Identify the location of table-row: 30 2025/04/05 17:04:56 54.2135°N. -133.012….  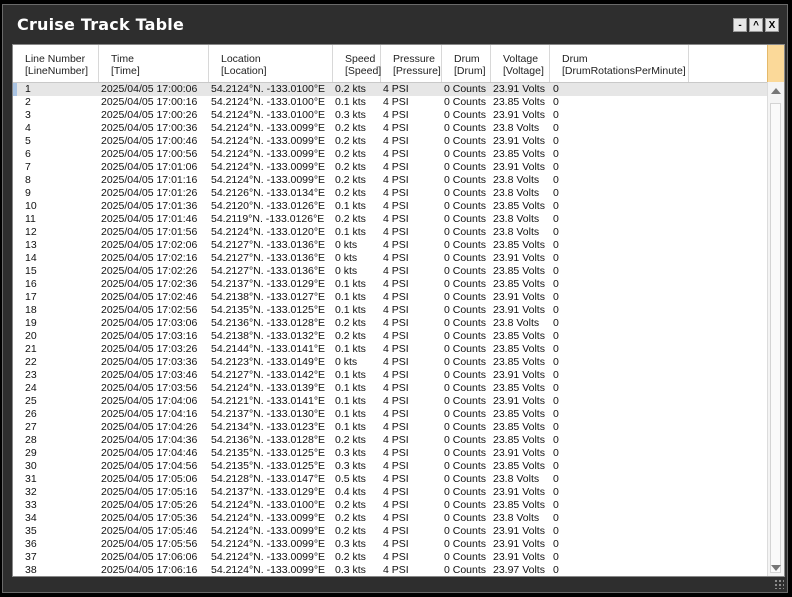
(390, 466).